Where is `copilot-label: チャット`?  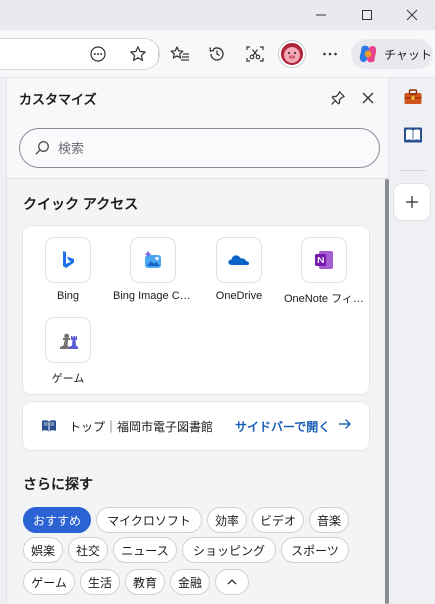
copilot-label: チャット is located at coordinates (408, 54).